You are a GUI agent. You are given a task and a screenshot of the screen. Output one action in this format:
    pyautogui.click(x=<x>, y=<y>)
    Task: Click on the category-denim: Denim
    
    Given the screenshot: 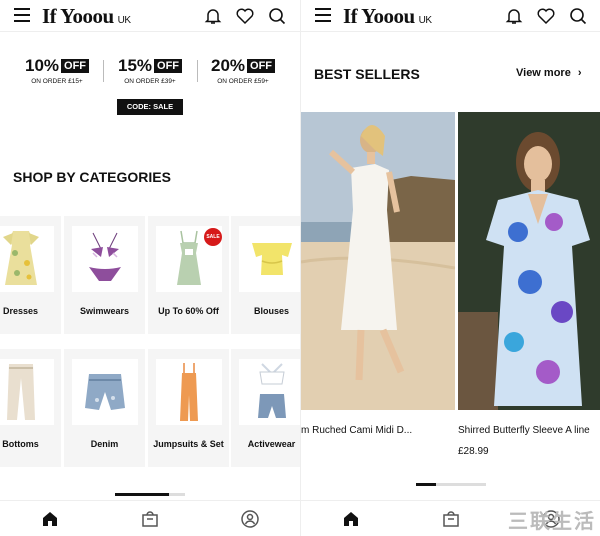 What is the action you would take?
    pyautogui.click(x=104, y=408)
    